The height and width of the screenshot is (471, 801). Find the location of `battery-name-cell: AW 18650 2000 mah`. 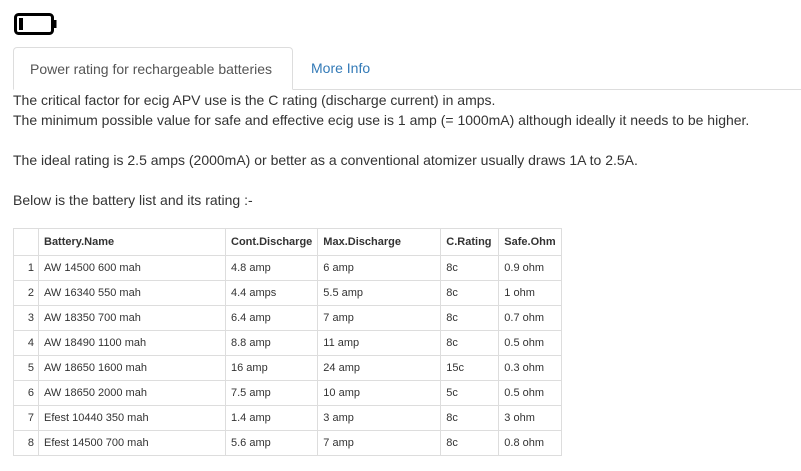

battery-name-cell: AW 18650 2000 mah is located at coordinates (132, 393).